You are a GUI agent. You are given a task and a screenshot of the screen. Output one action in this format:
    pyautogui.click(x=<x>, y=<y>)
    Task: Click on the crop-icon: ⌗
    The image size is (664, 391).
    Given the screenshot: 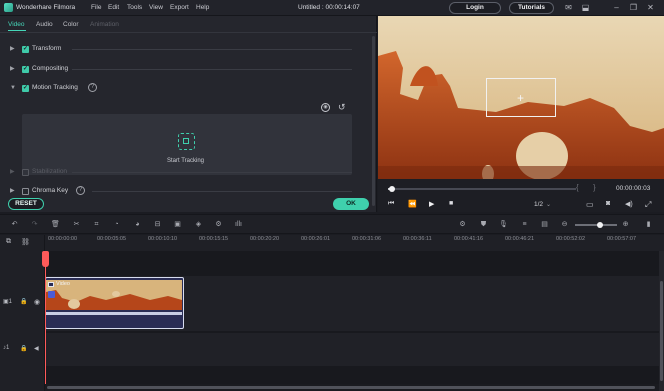 What is the action you would take?
    pyautogui.click(x=96, y=224)
    